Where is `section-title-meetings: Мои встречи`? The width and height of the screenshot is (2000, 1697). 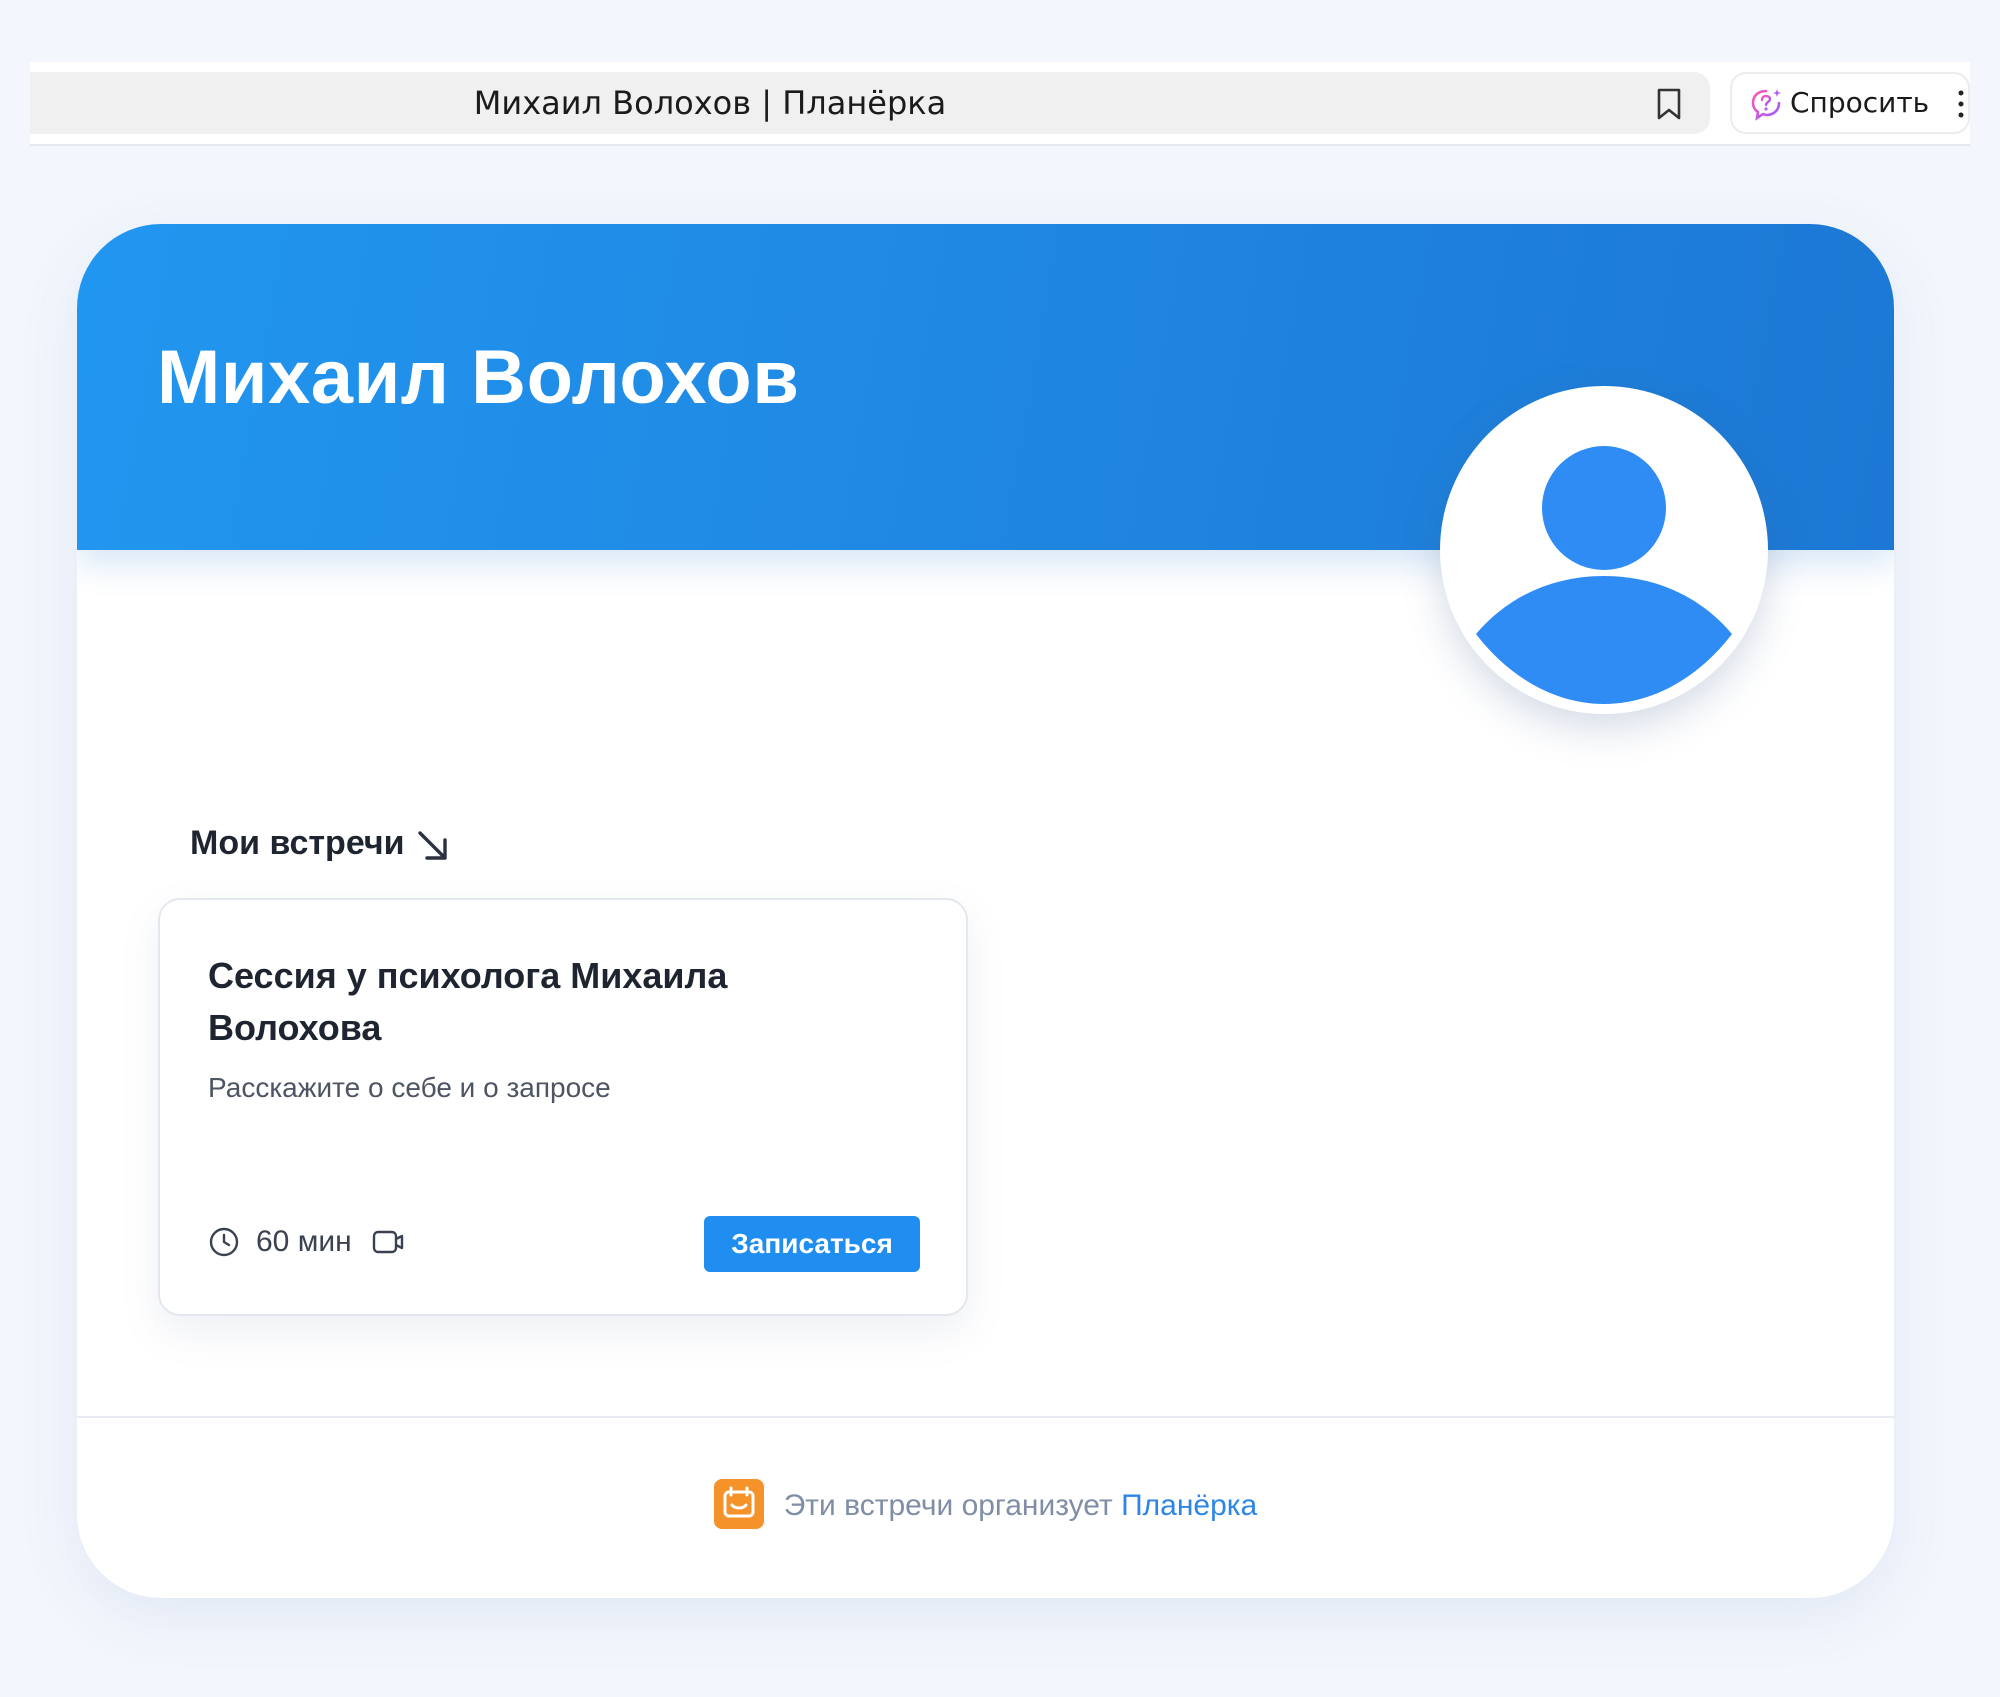
section-title-meetings: Мои встречи is located at coordinates (297, 843).